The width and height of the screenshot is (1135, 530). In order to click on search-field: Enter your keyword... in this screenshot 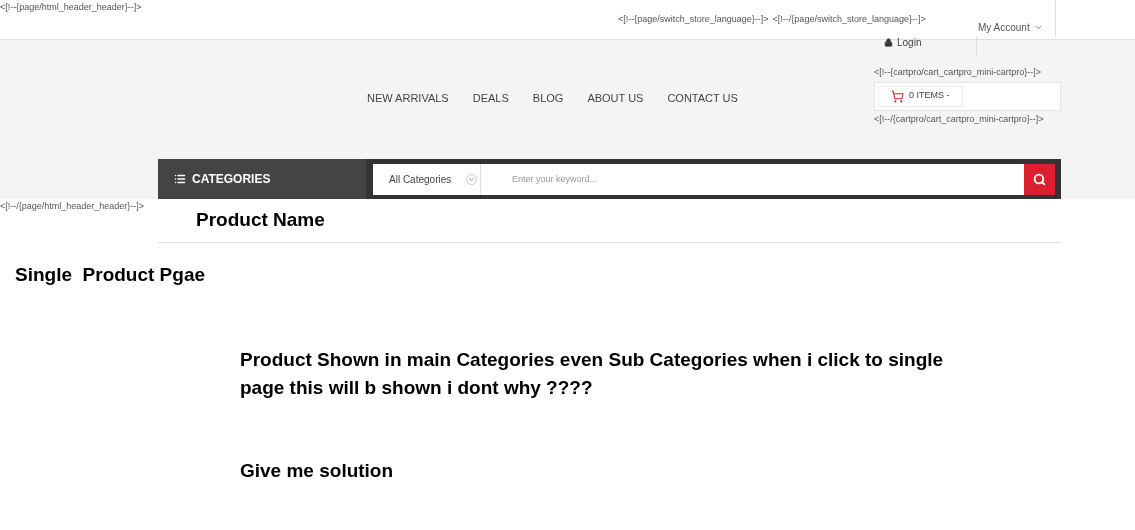, I will do `click(752, 179)`.